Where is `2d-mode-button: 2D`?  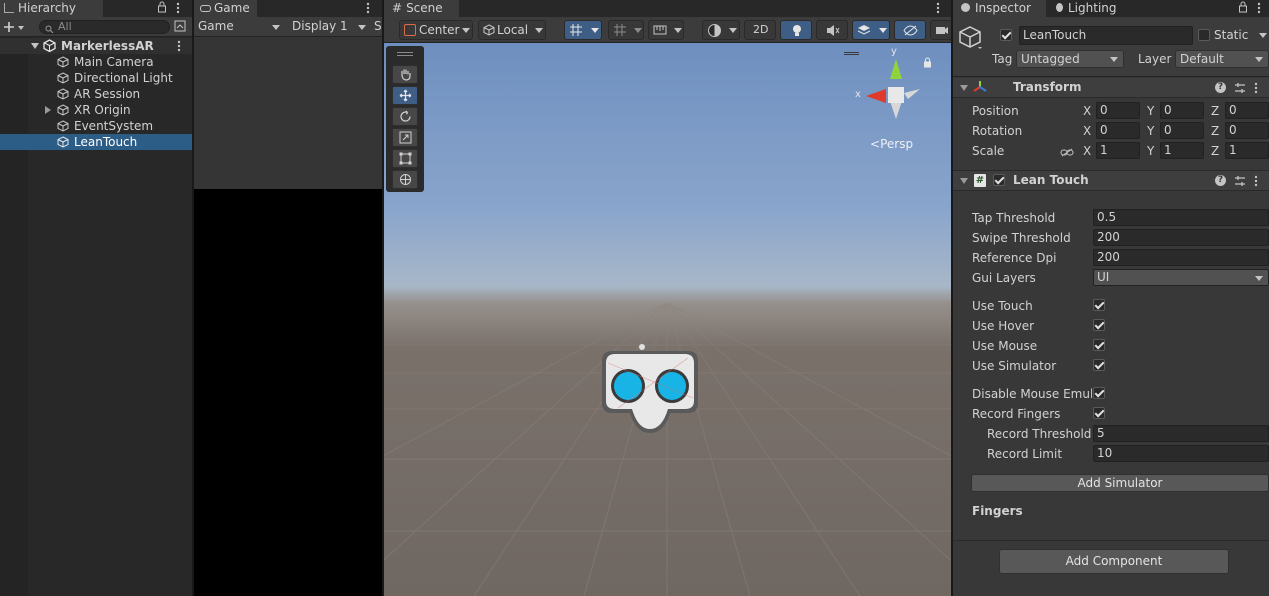
2d-mode-button: 2D is located at coordinates (760, 30).